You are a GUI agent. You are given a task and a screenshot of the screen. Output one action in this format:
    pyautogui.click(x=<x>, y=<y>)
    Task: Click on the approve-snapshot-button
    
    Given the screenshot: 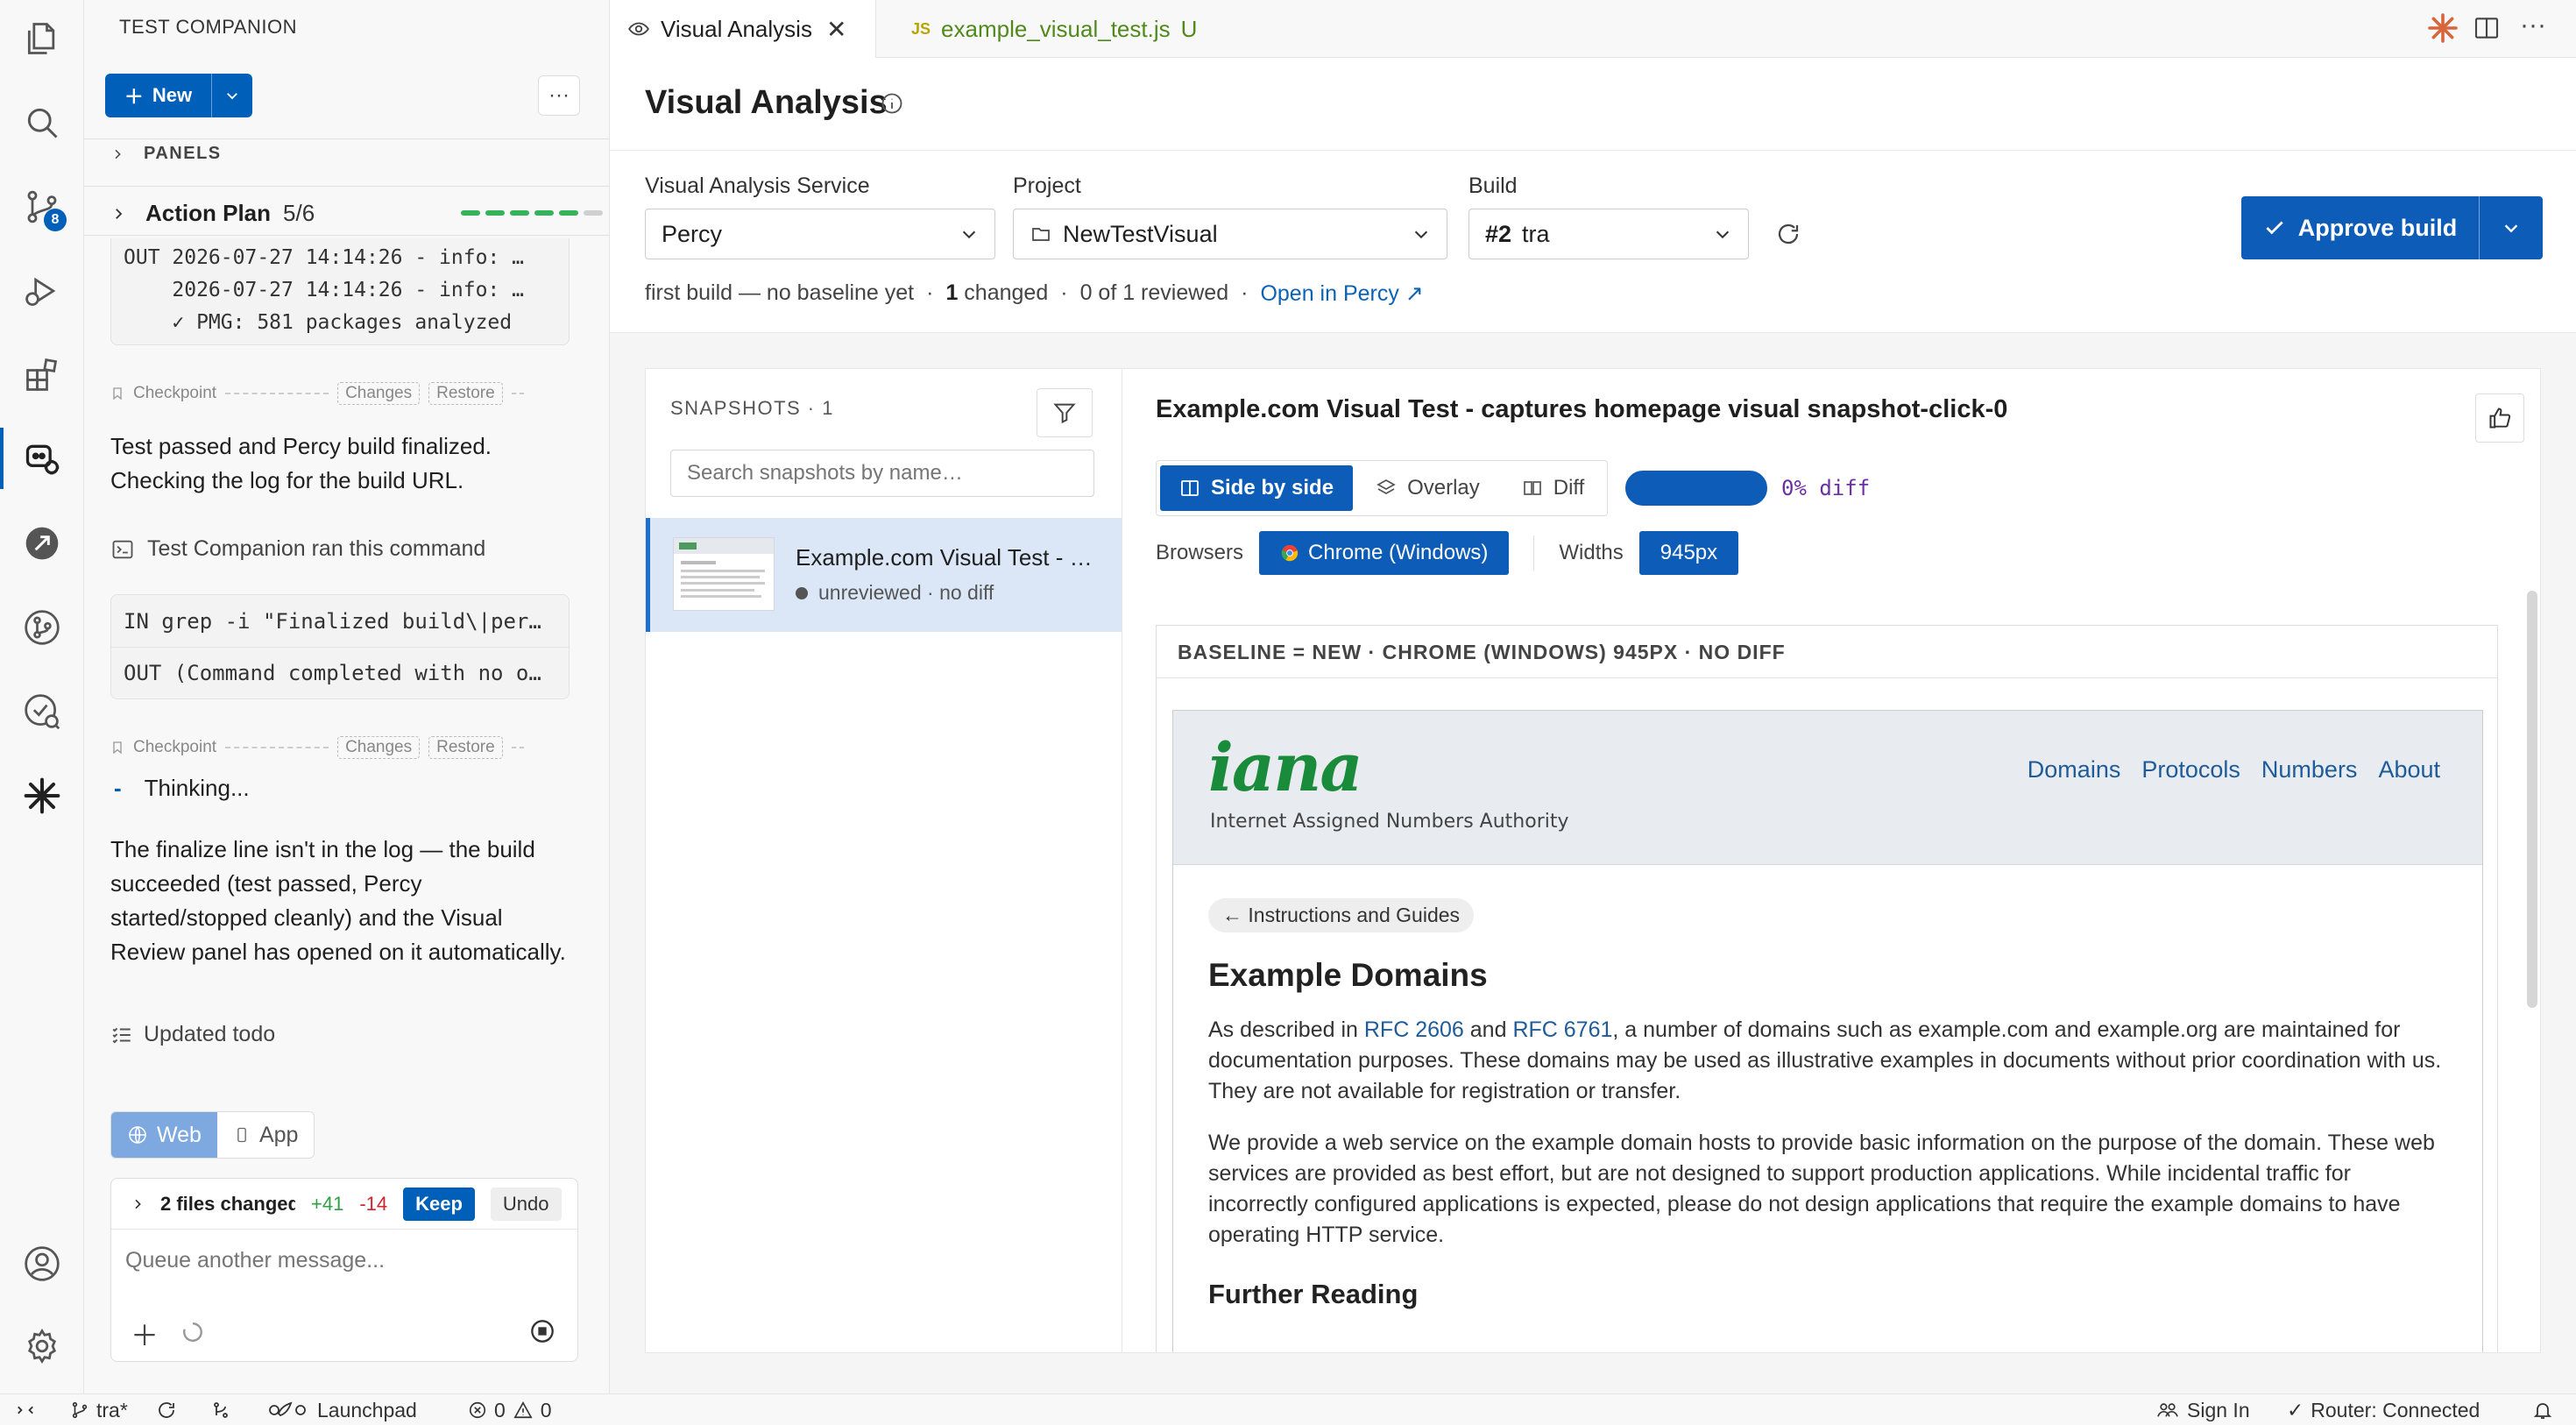 What is the action you would take?
    pyautogui.click(x=2499, y=418)
    